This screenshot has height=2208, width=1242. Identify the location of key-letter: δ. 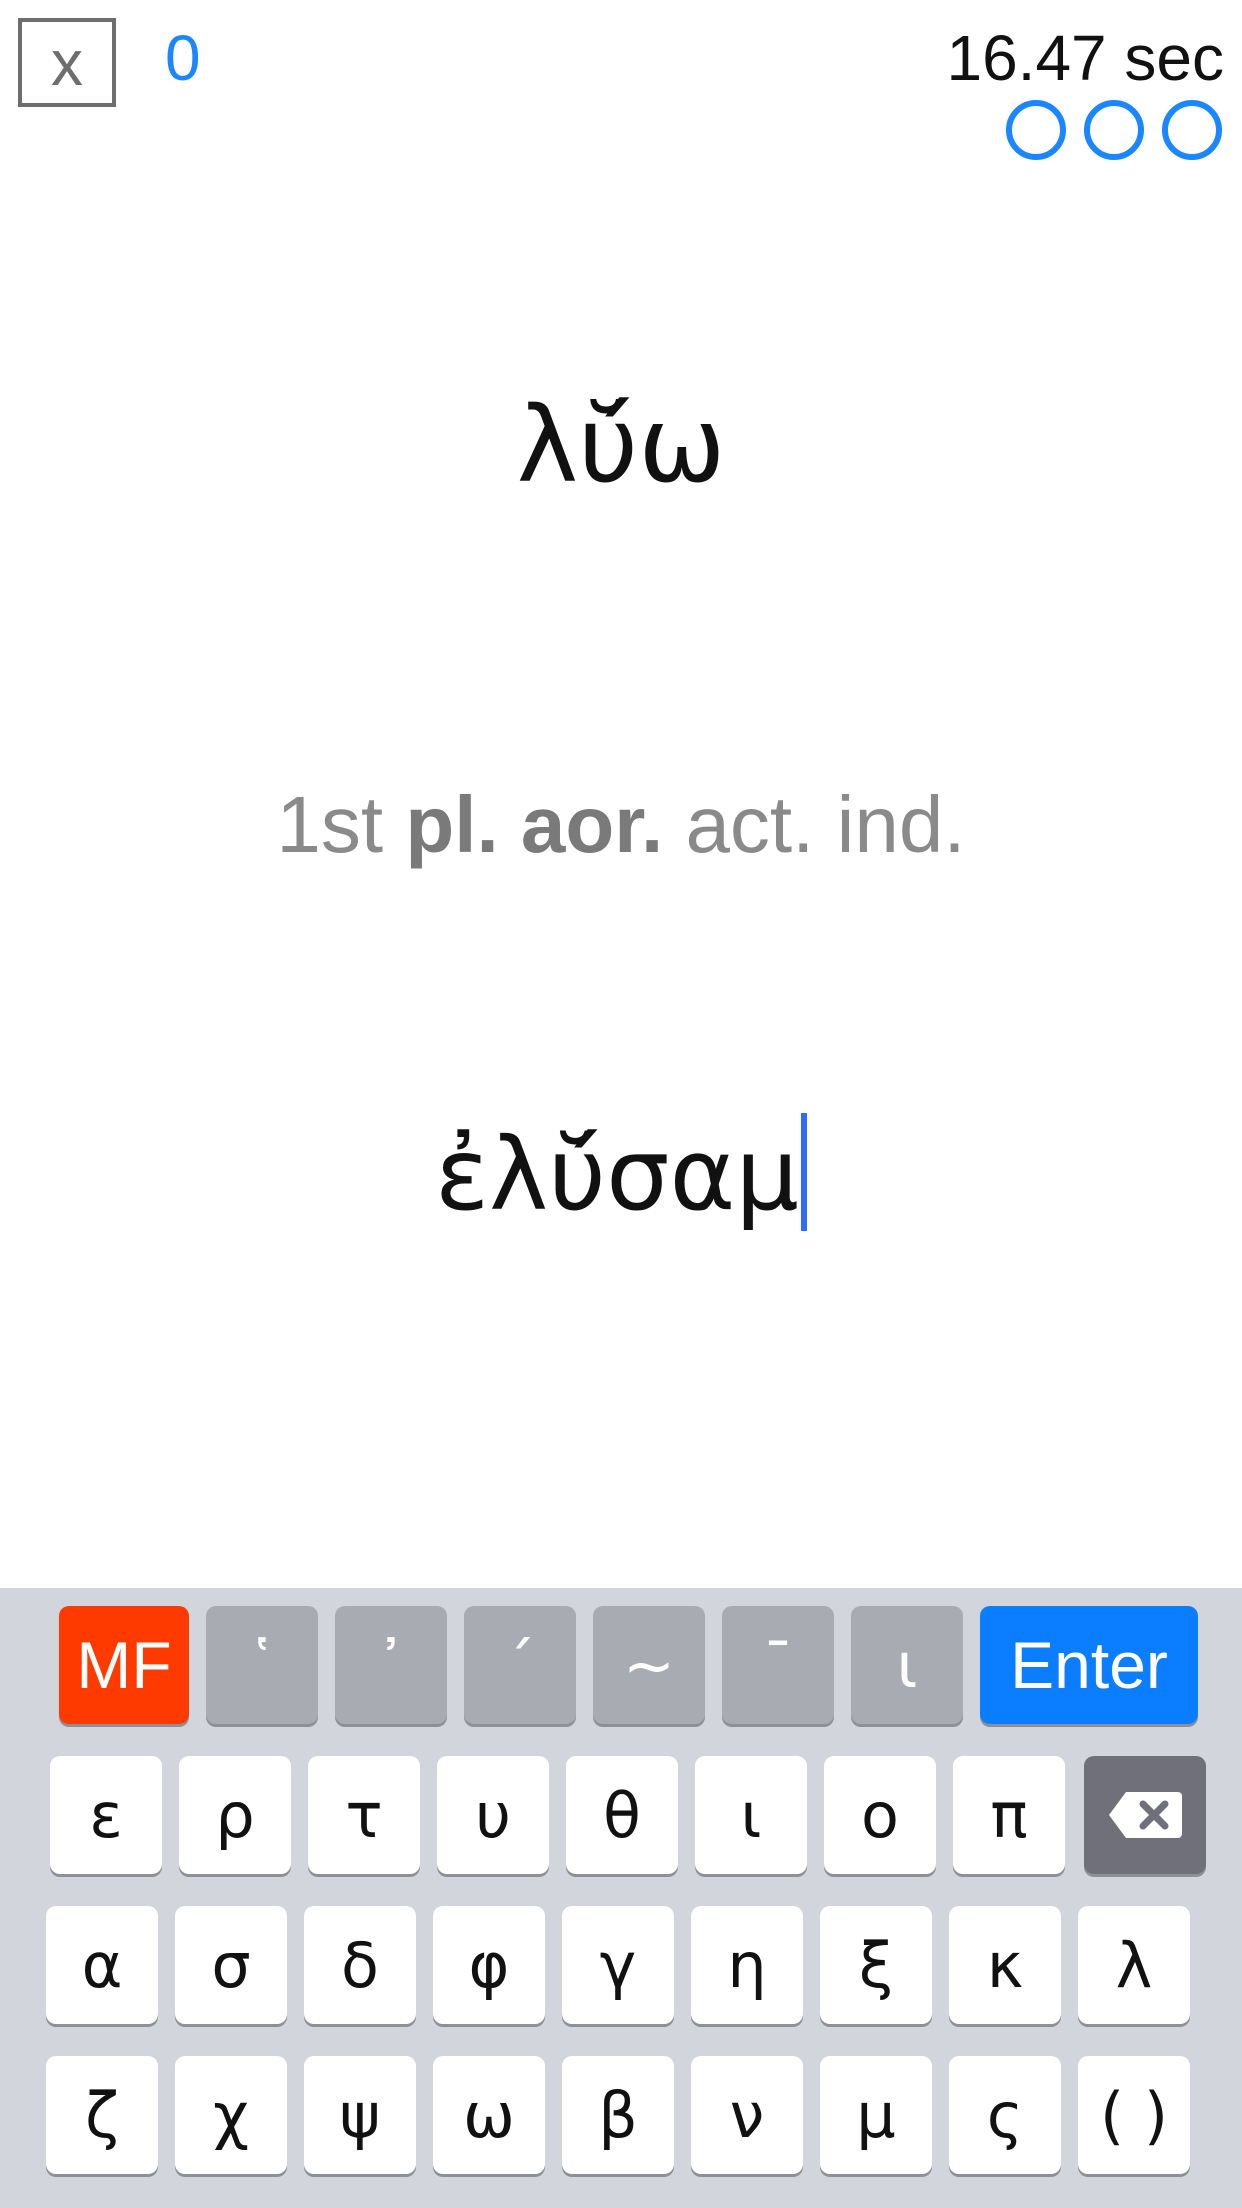
(360, 1965).